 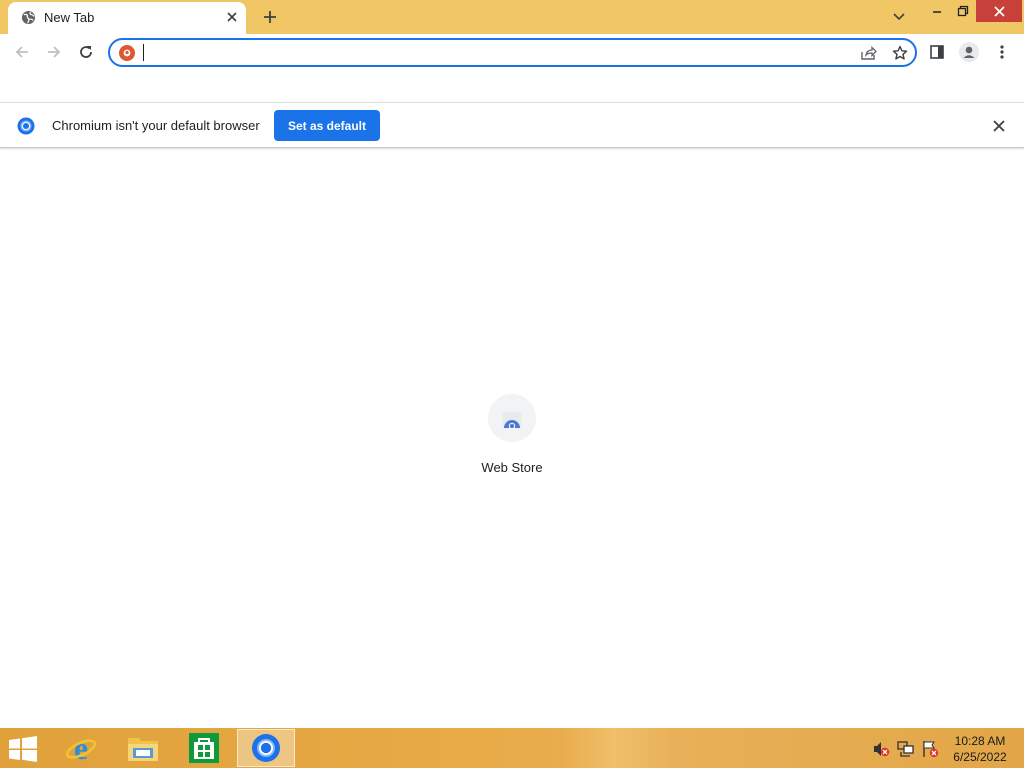 I want to click on tab-strip: New Tab, so click(x=512, y=17).